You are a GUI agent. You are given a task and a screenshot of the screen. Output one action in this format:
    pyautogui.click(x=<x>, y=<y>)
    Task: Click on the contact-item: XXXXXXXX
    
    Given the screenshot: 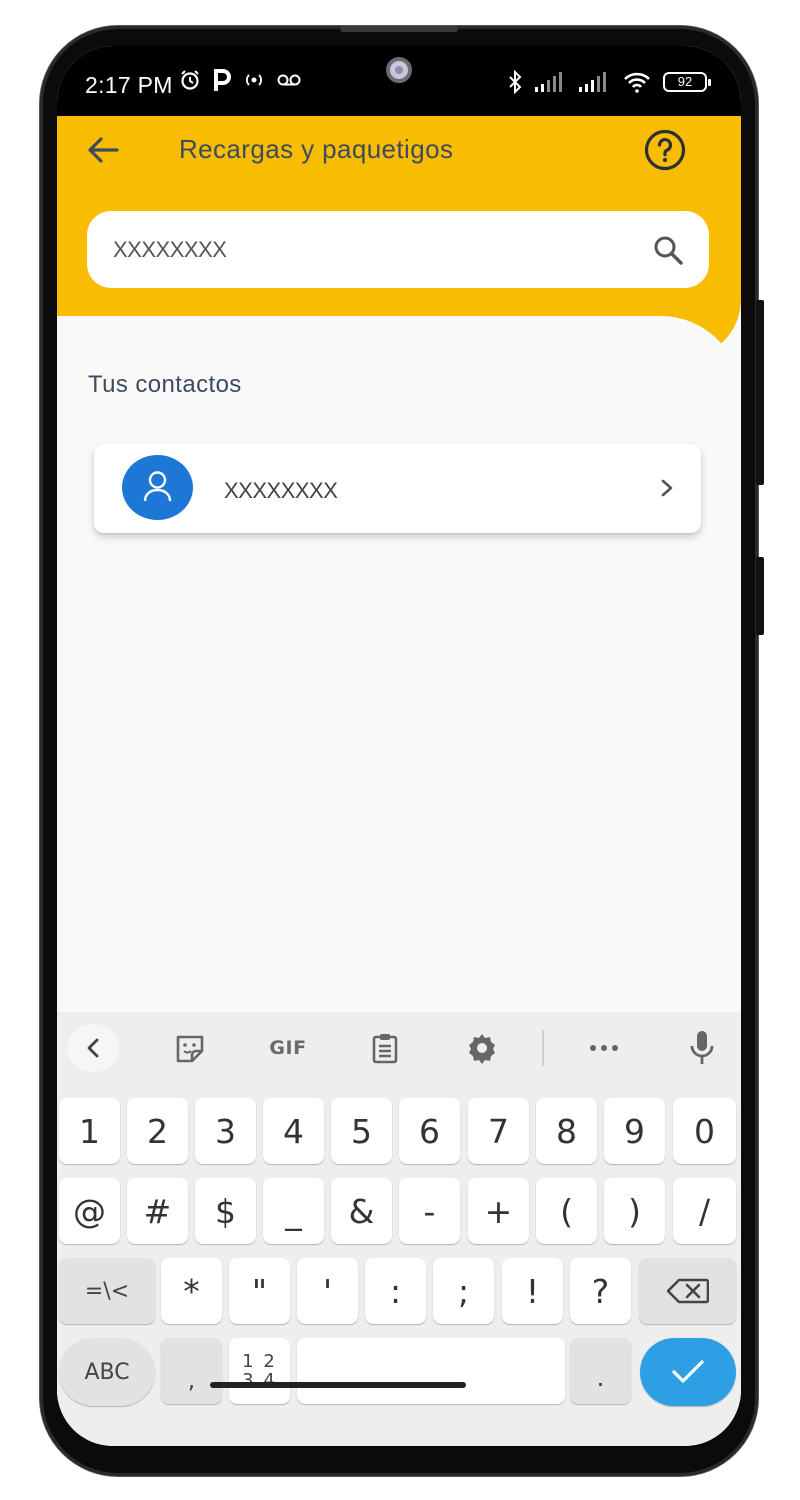 What is the action you would take?
    pyautogui.click(x=397, y=488)
    